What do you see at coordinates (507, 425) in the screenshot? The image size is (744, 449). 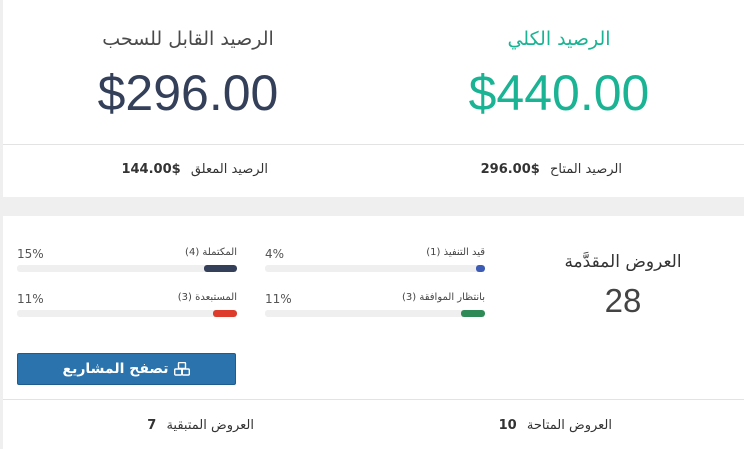 I see `available-offers-value: 10` at bounding box center [507, 425].